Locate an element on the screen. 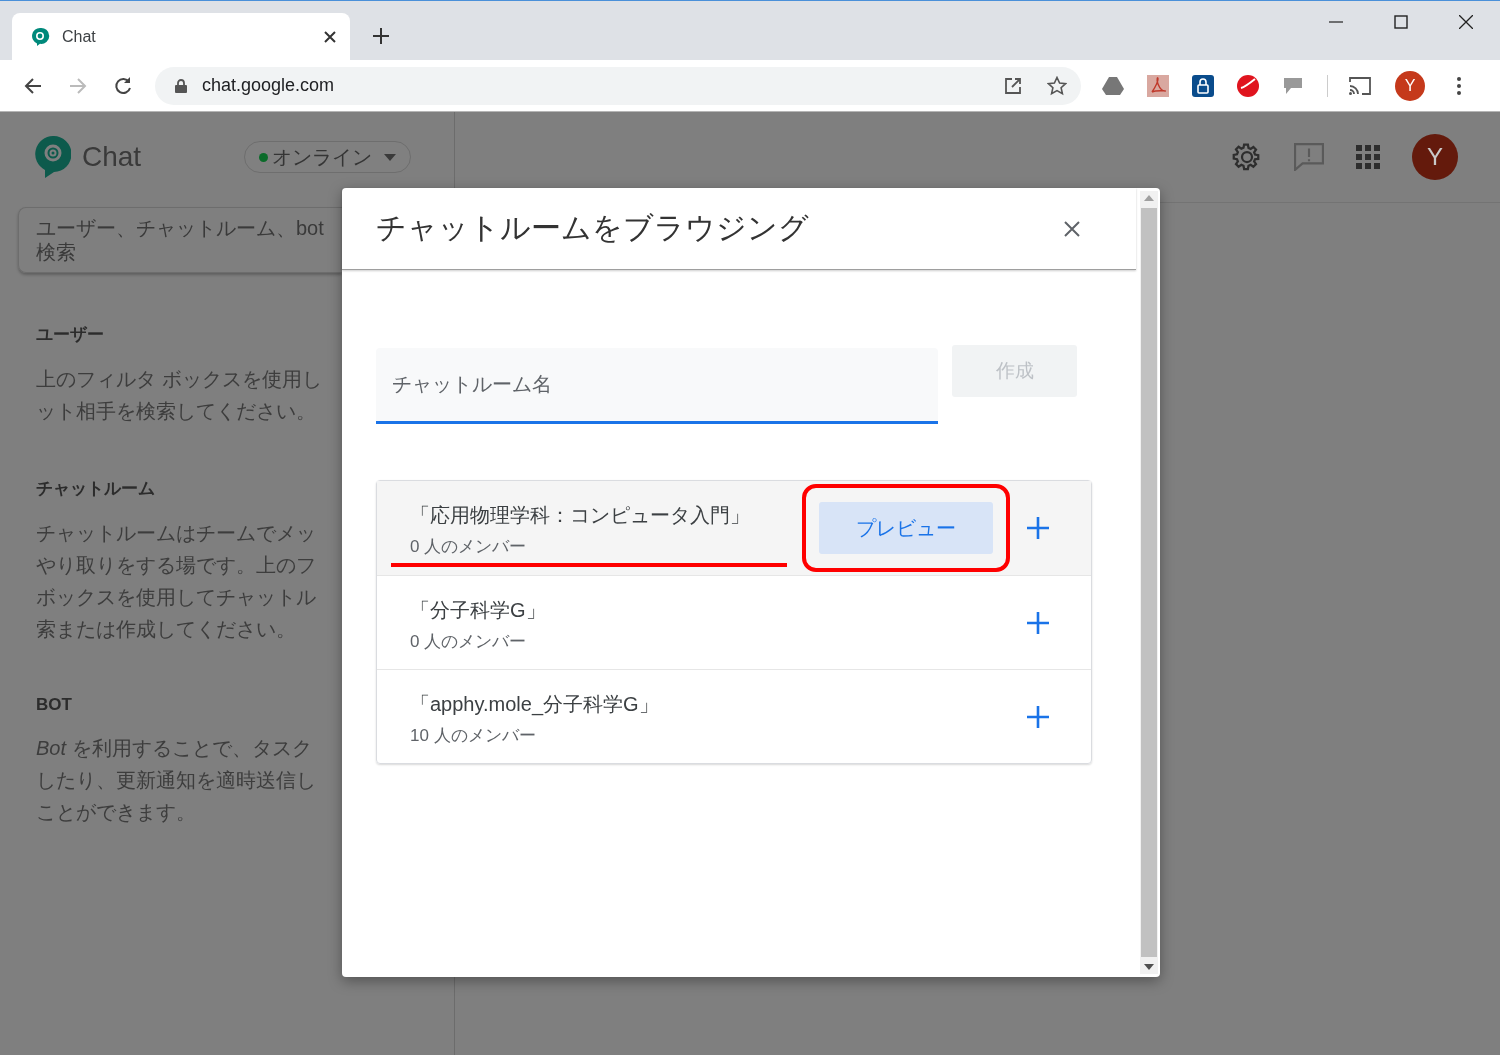  room-item: 「分子科学G」 0 人のメンバー is located at coordinates (734, 622).